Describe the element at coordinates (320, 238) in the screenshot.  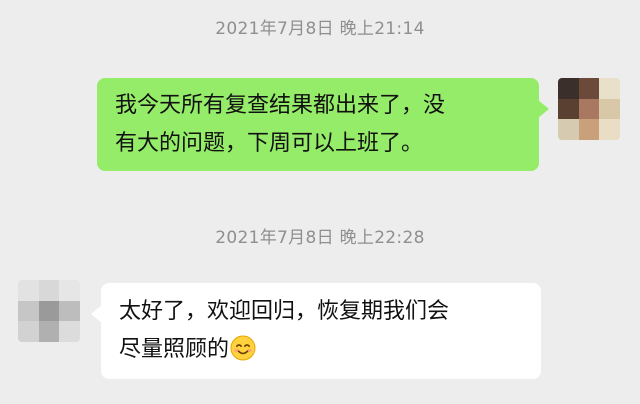
I see `message-timestamp: 2021年7月8日 晚上22:28` at that location.